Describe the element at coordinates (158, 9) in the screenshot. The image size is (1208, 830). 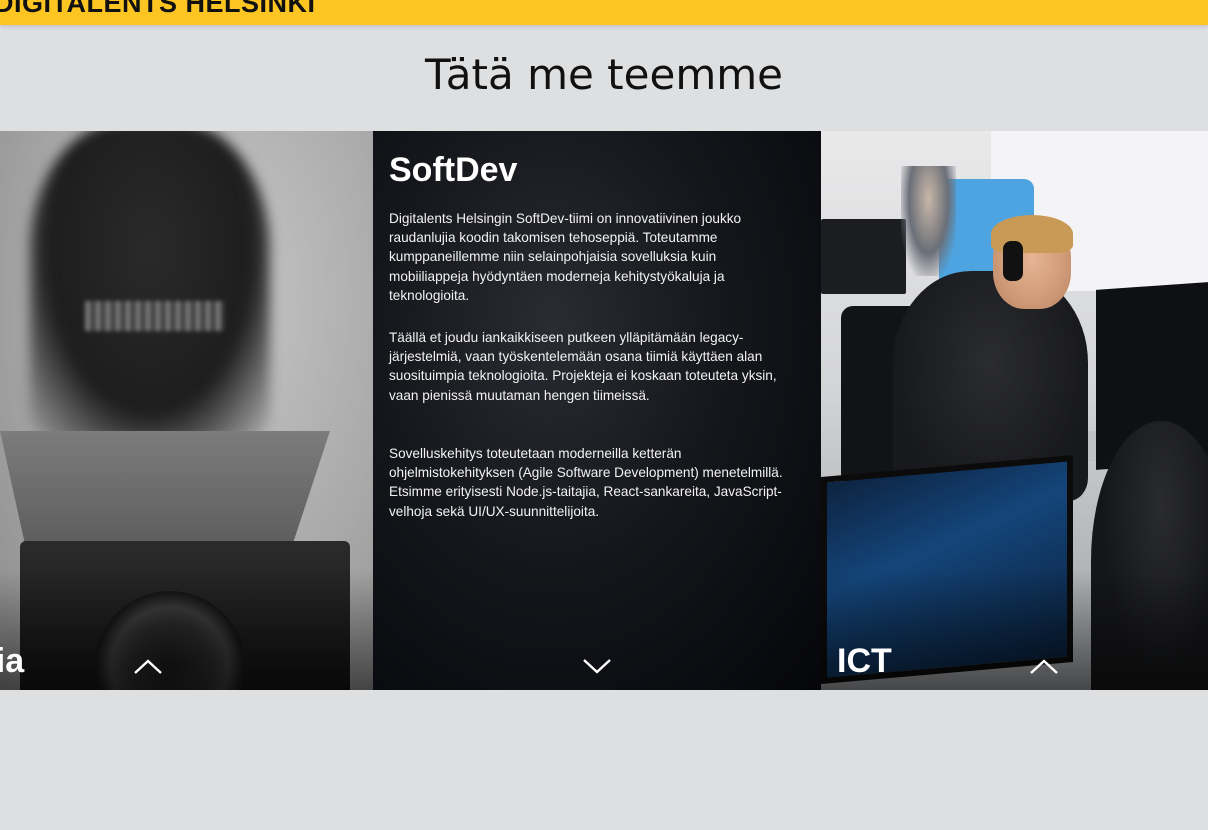
I see `brand-logo-text: DIGITALENTS HELSINKI` at that location.